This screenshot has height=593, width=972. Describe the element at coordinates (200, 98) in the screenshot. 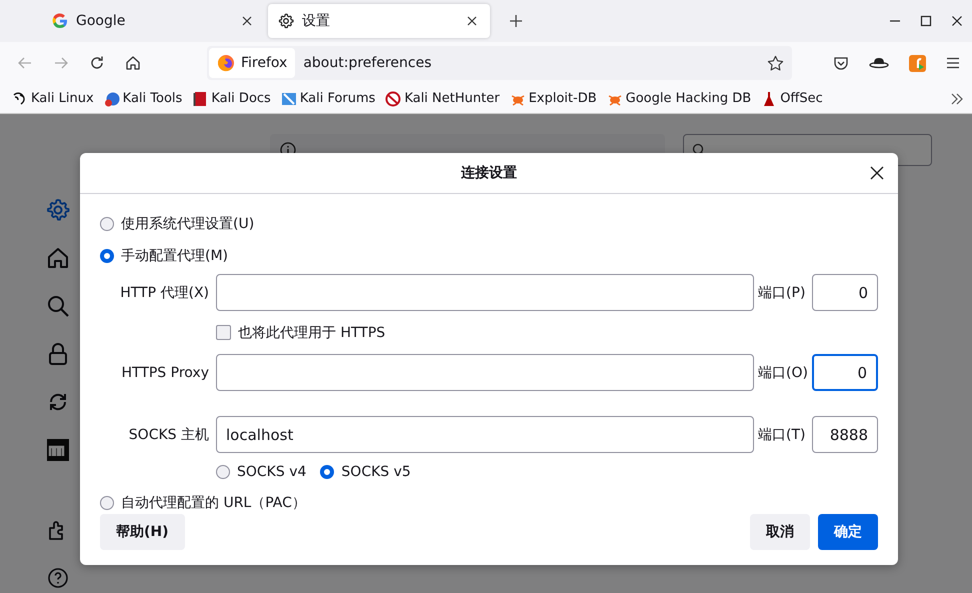

I see `book-icon` at that location.